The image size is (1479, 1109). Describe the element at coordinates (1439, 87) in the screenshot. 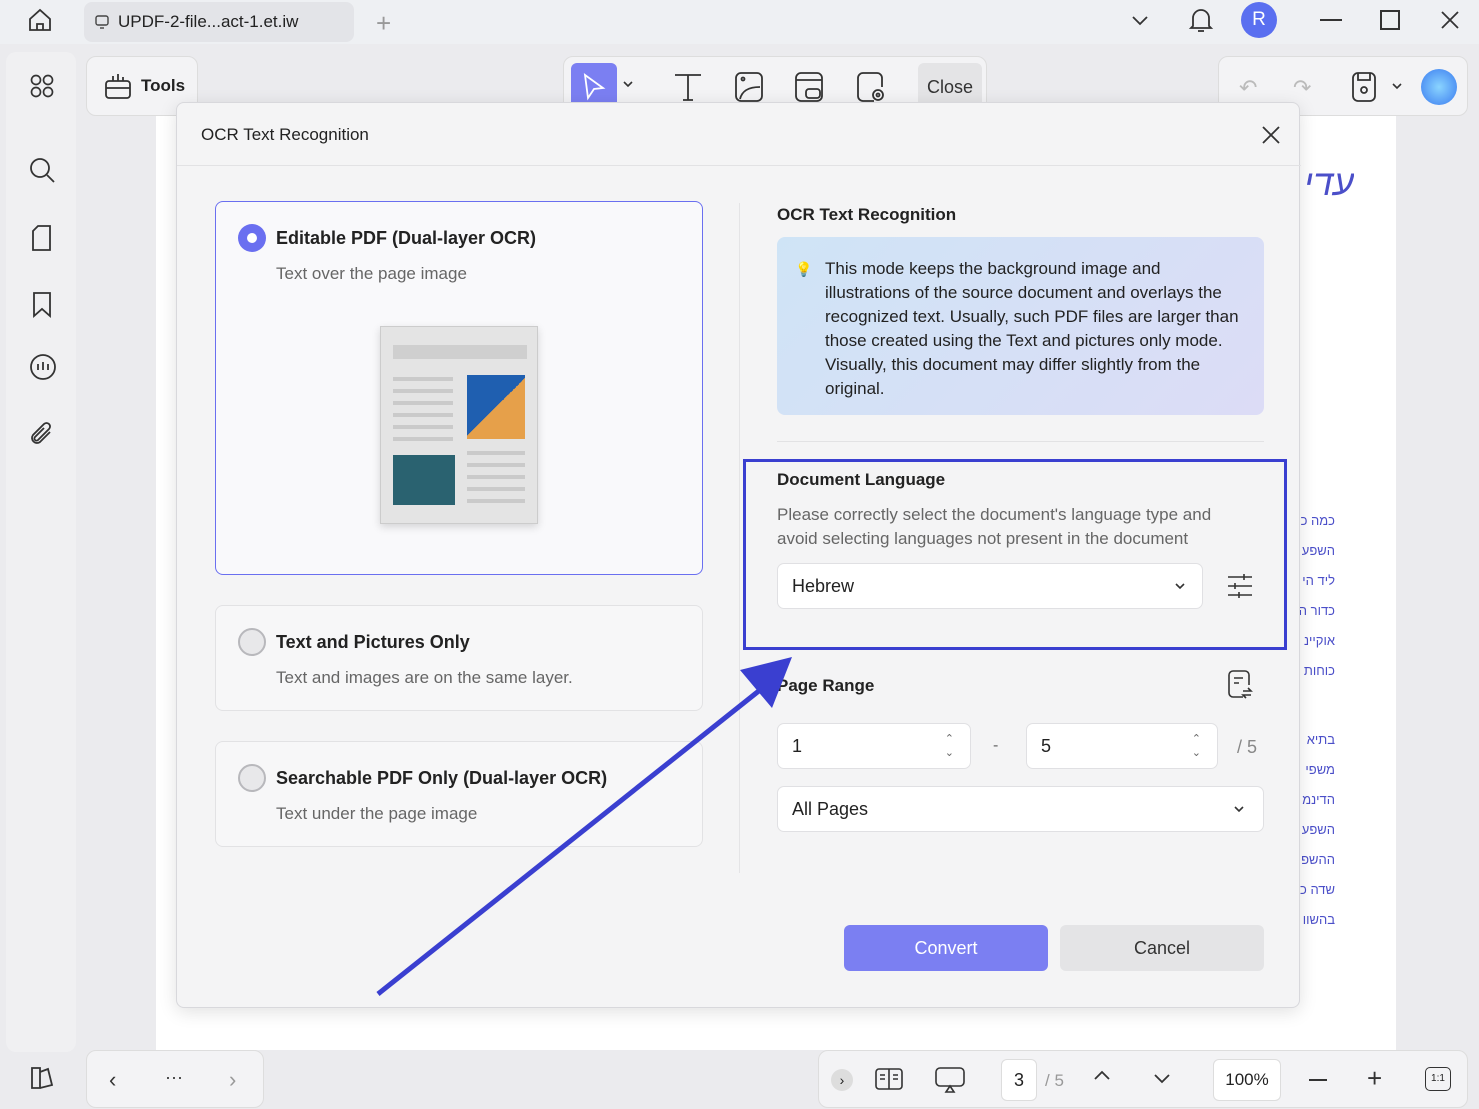

I see `ai-assistant-icon` at that location.